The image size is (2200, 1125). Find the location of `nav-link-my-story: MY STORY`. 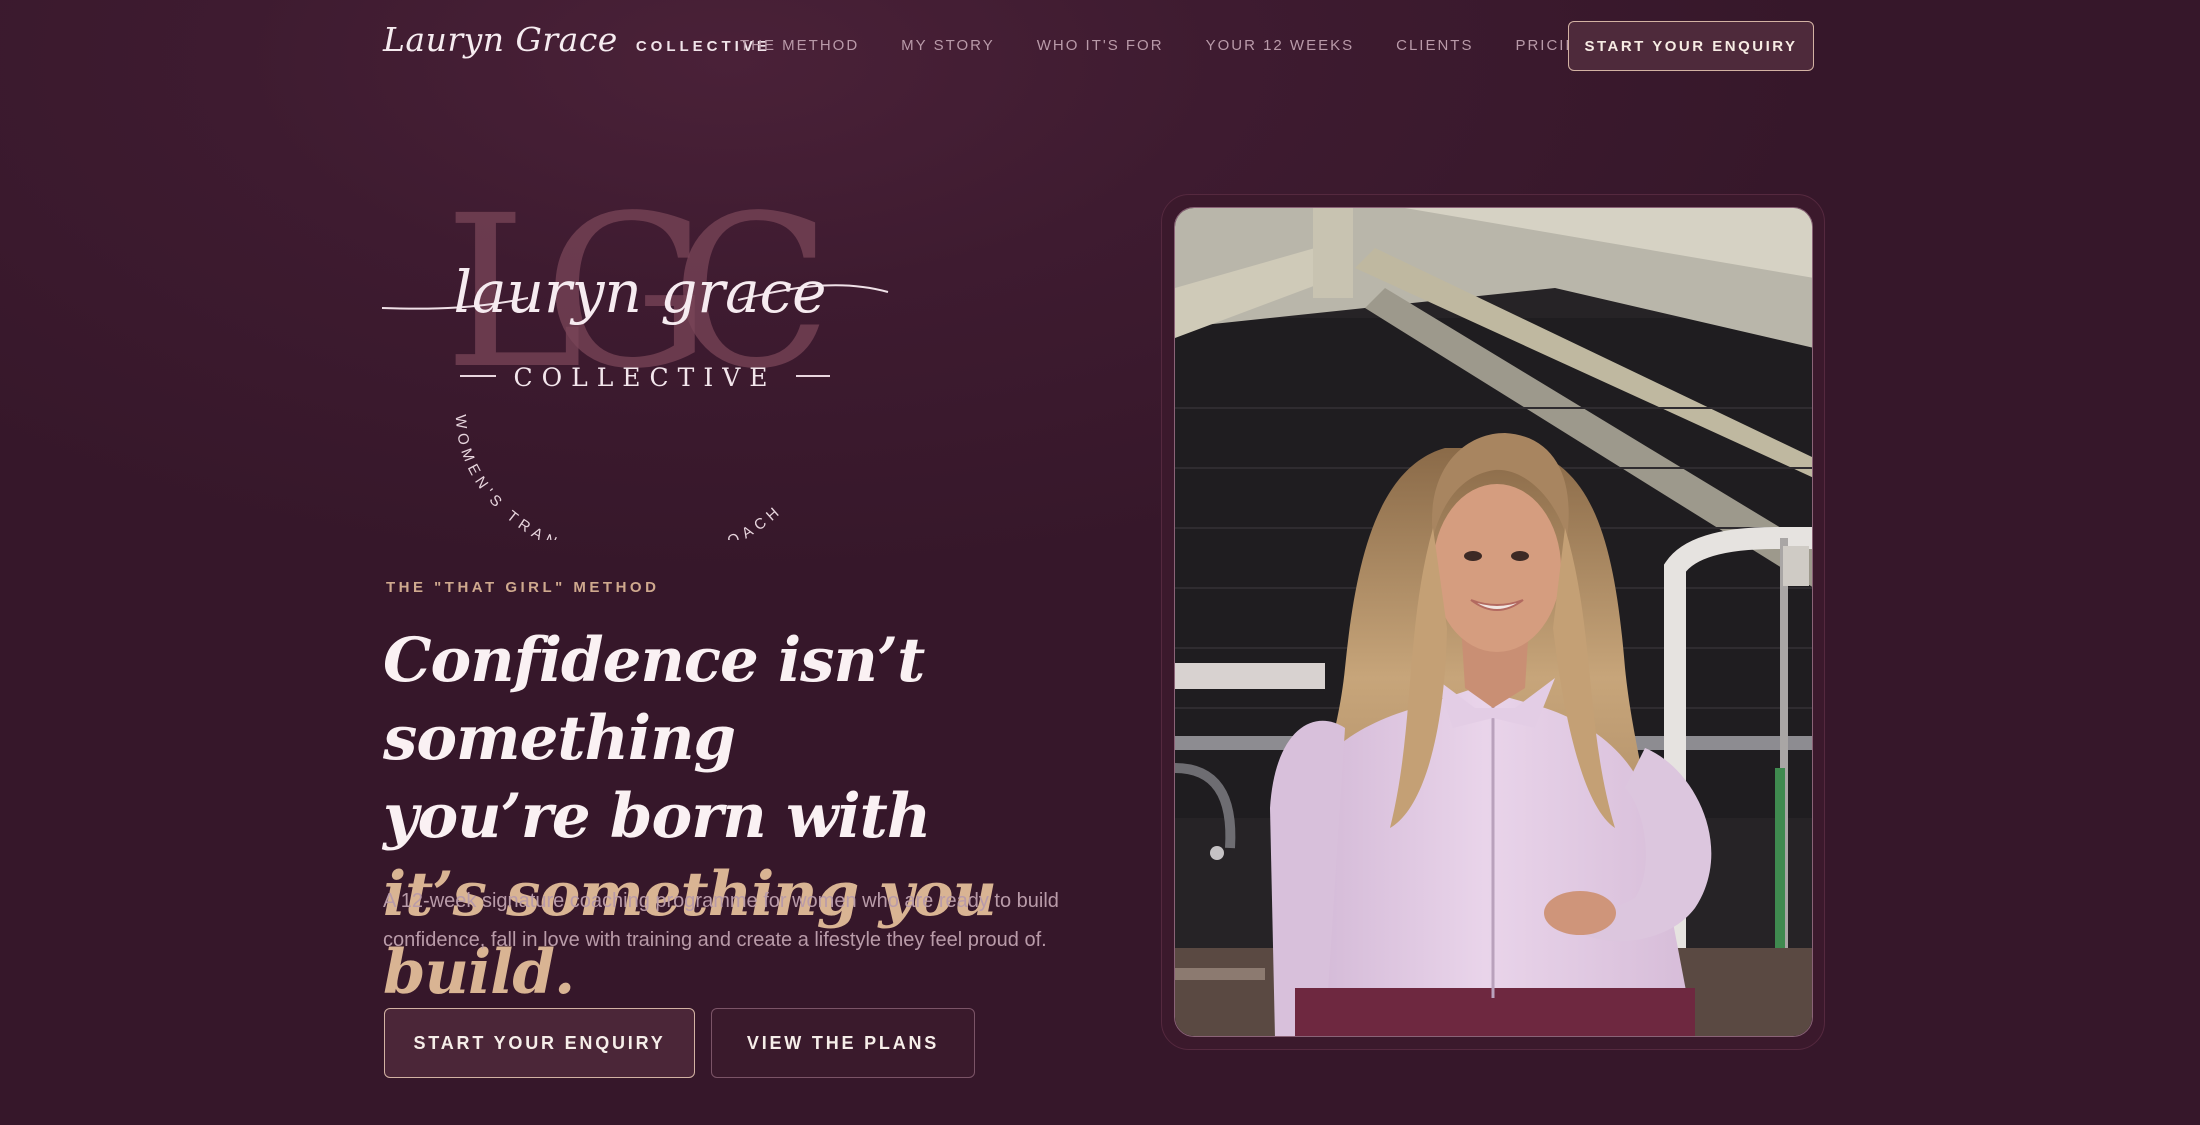

nav-link-my-story: MY STORY is located at coordinates (948, 45).